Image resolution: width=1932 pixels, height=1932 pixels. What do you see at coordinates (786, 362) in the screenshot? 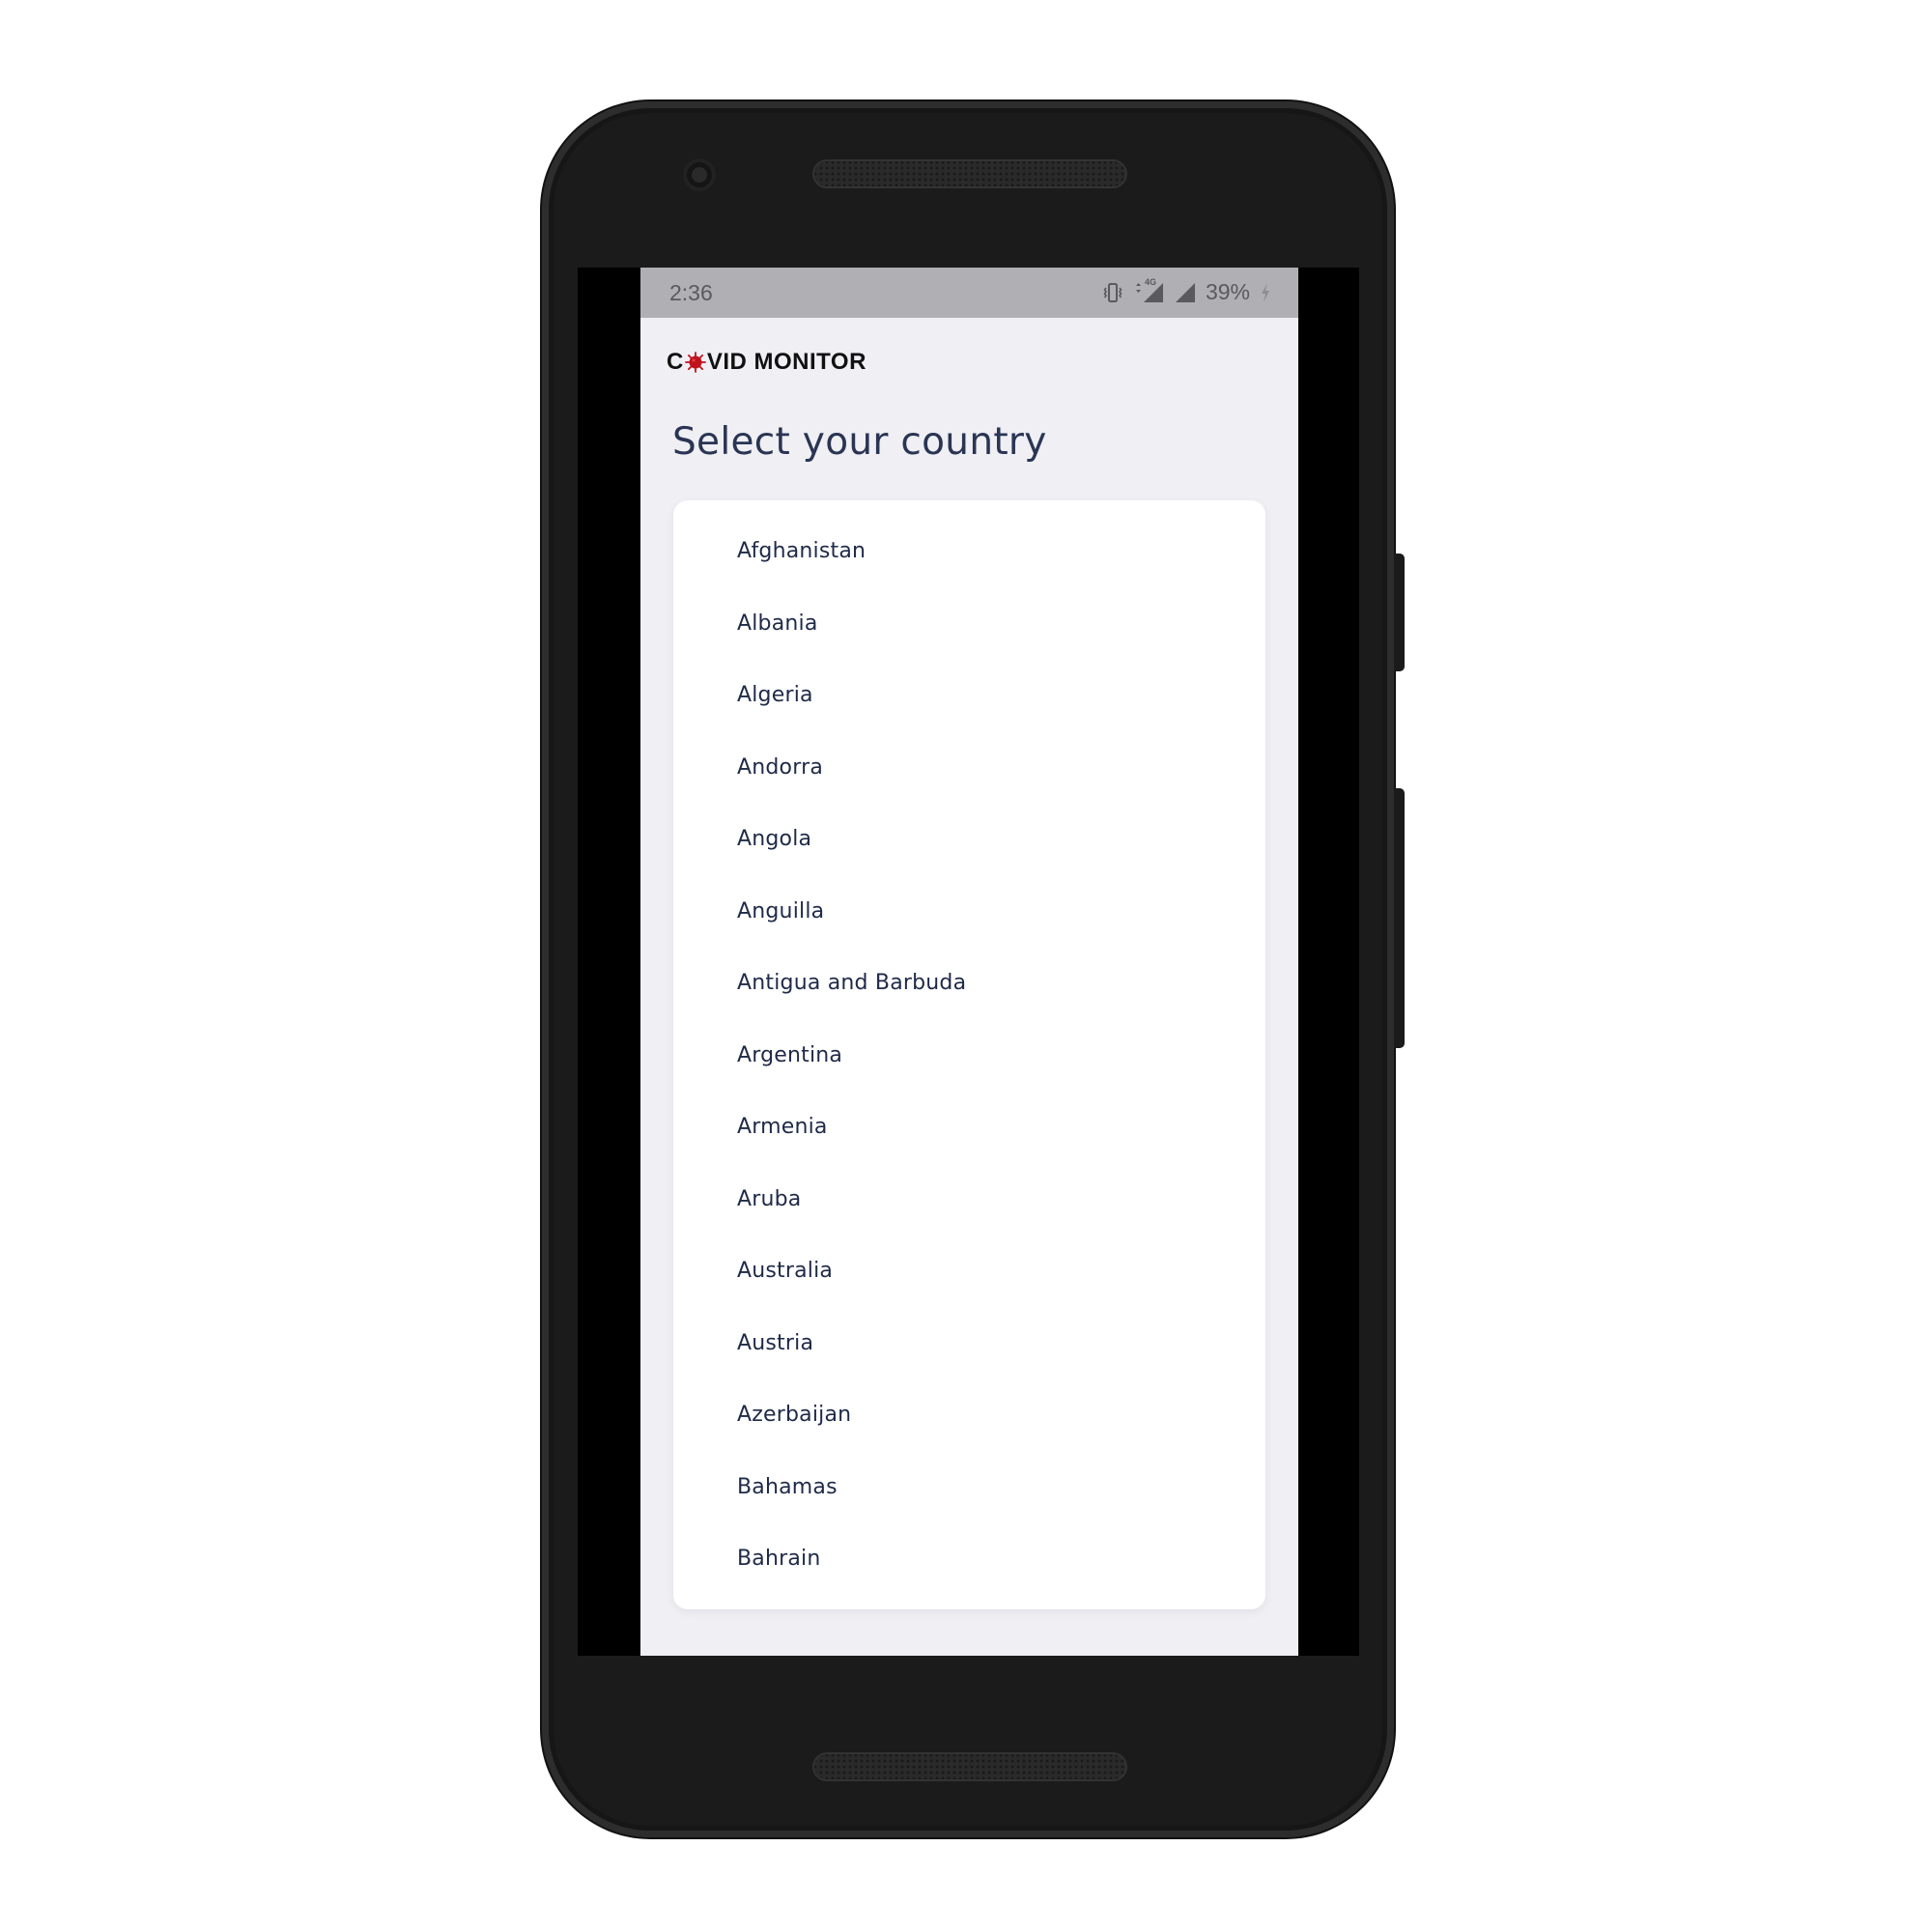
I see `logo-text-suffix: VID MONITOR` at bounding box center [786, 362].